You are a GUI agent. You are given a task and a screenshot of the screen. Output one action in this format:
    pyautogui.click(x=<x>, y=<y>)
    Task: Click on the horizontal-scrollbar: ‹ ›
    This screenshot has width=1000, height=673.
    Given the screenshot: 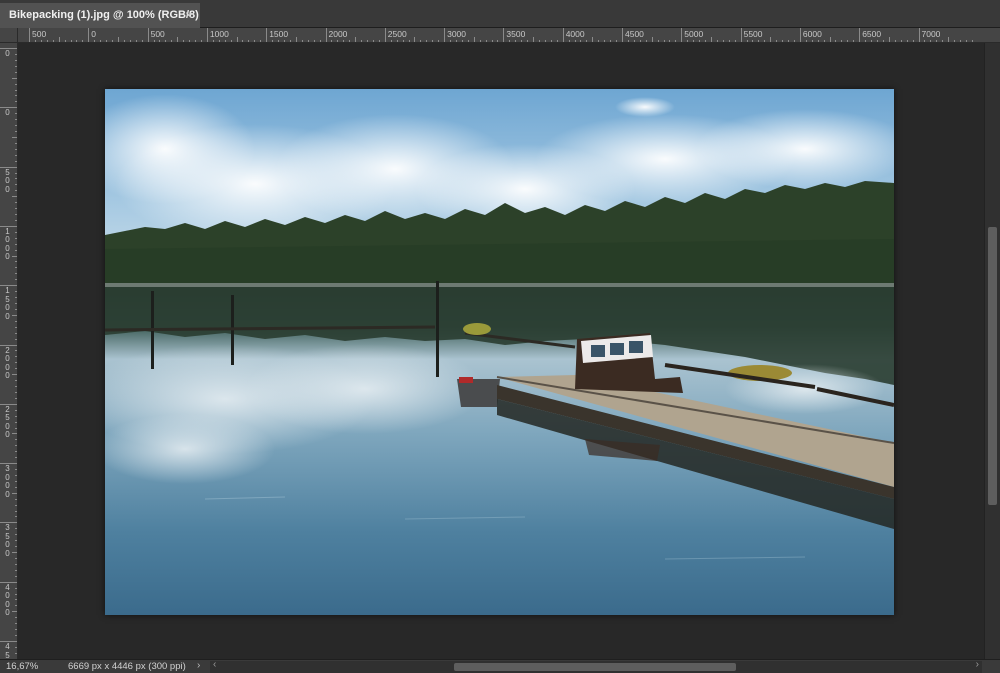 What is the action you would take?
    pyautogui.click(x=596, y=666)
    